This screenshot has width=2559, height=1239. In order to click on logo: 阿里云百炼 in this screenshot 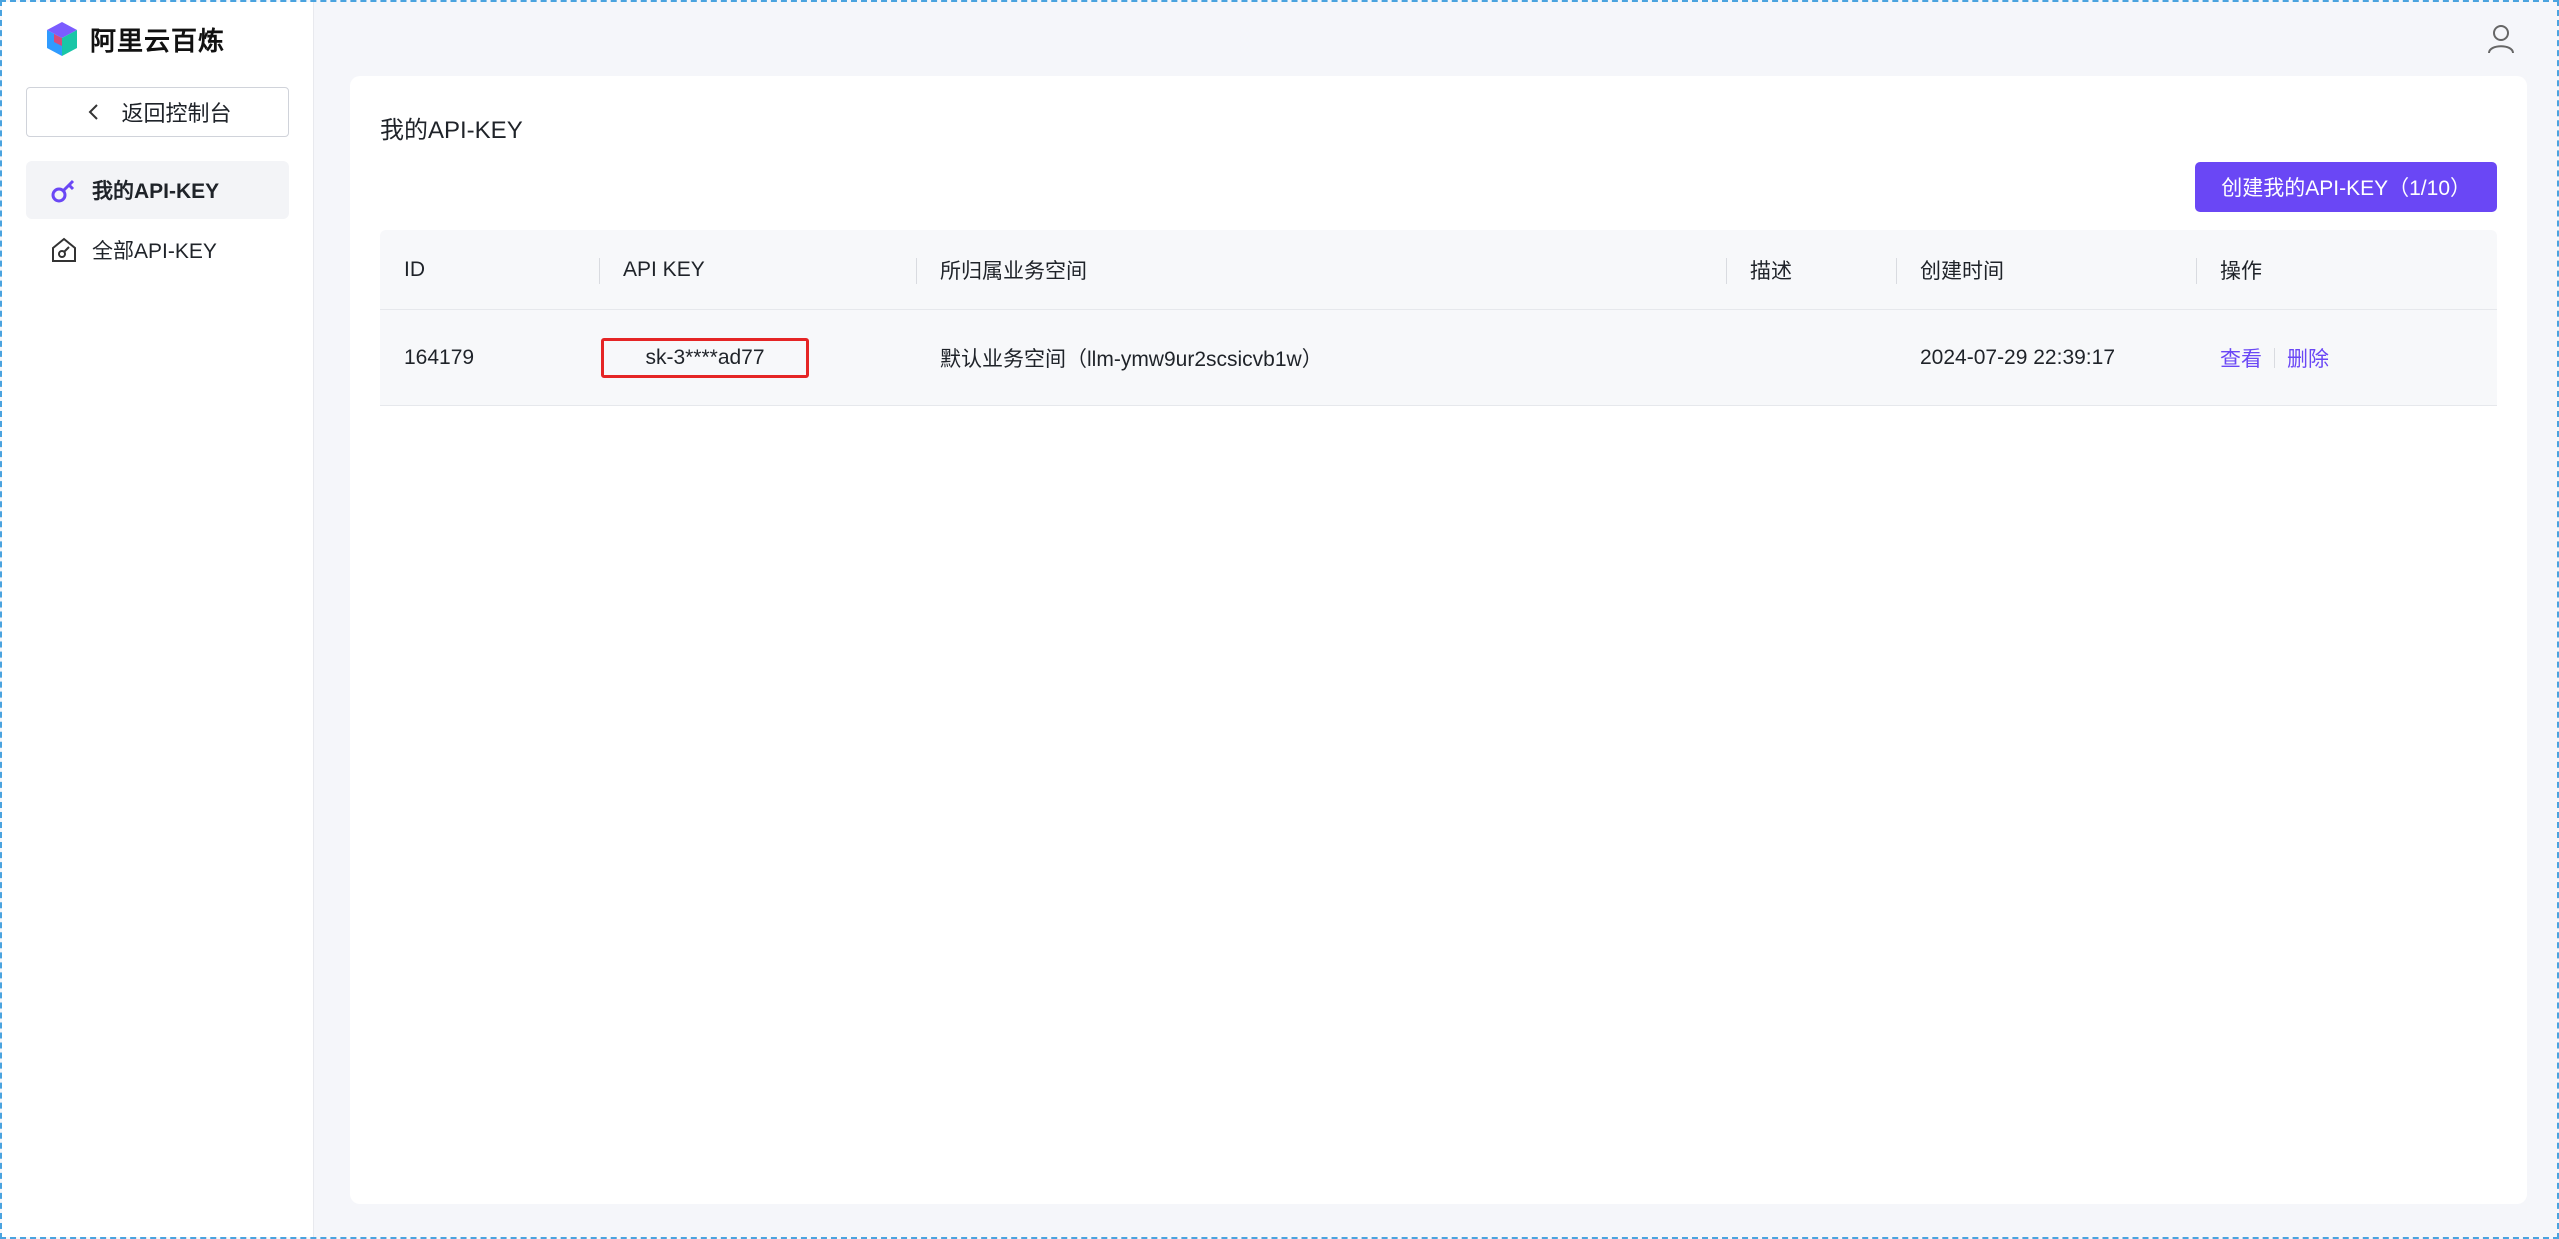, I will do `click(134, 39)`.